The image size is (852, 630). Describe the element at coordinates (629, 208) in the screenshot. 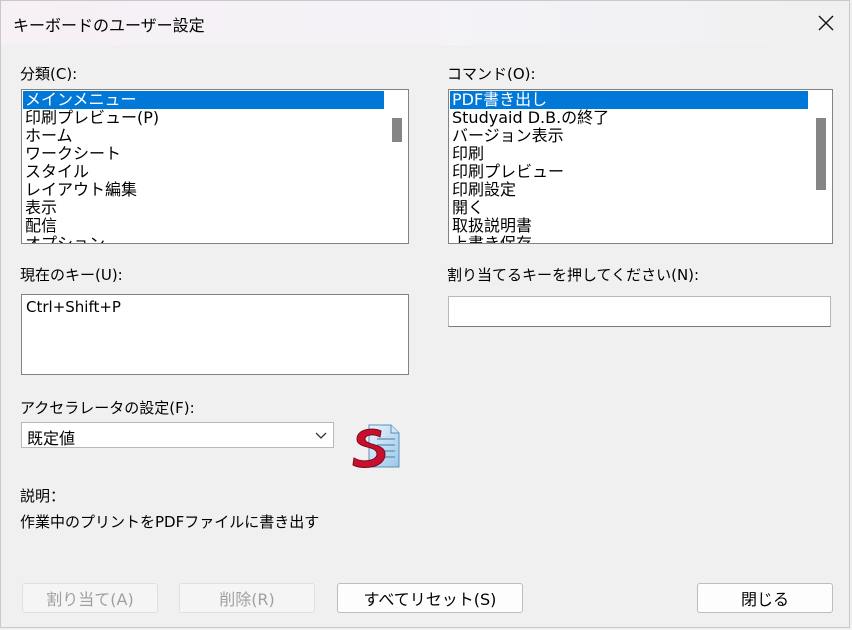

I see `command-list-item: 開く` at that location.